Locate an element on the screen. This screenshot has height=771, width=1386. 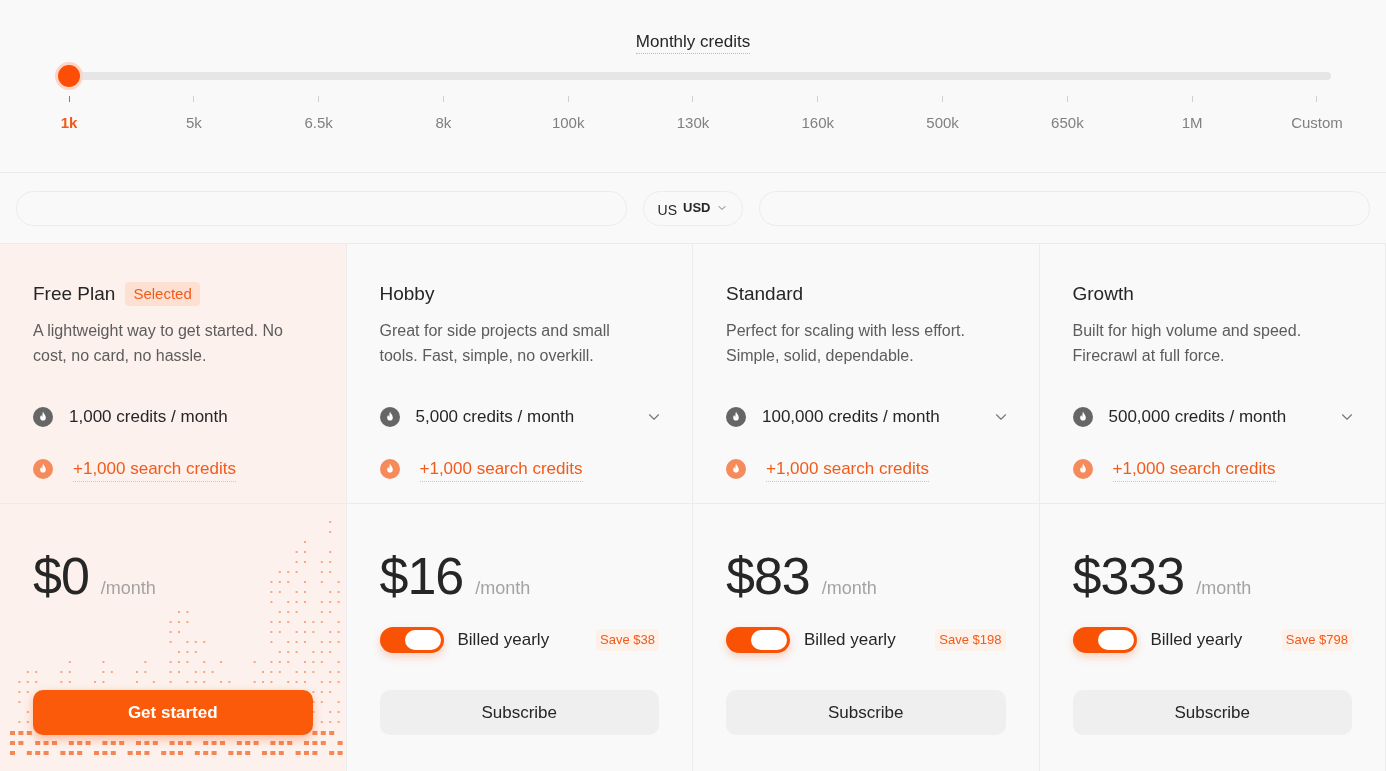
price: $0 is located at coordinates (61, 576).